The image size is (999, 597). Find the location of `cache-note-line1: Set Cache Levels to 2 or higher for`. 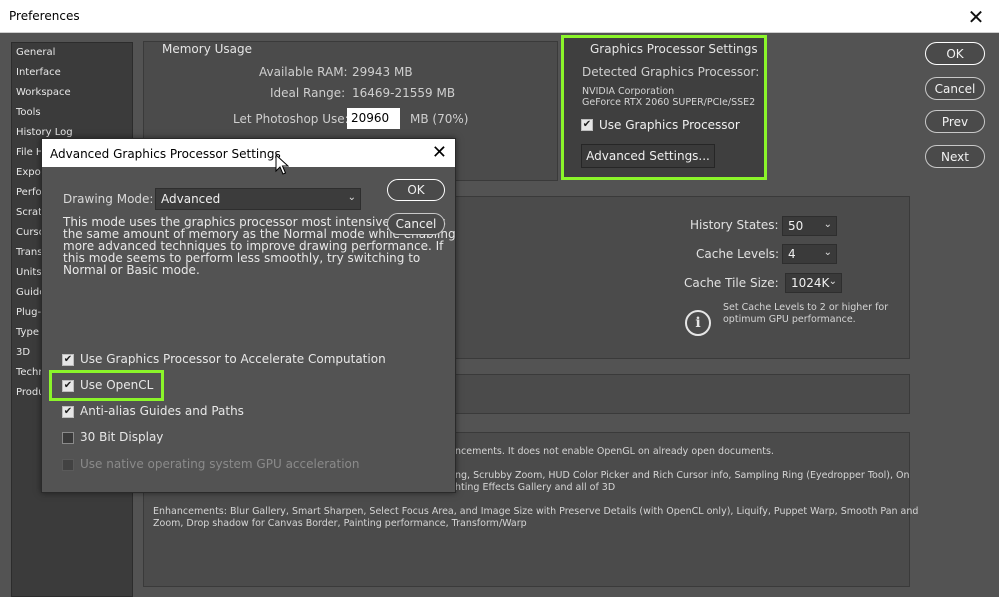

cache-note-line1: Set Cache Levels to 2 or higher for is located at coordinates (806, 307).